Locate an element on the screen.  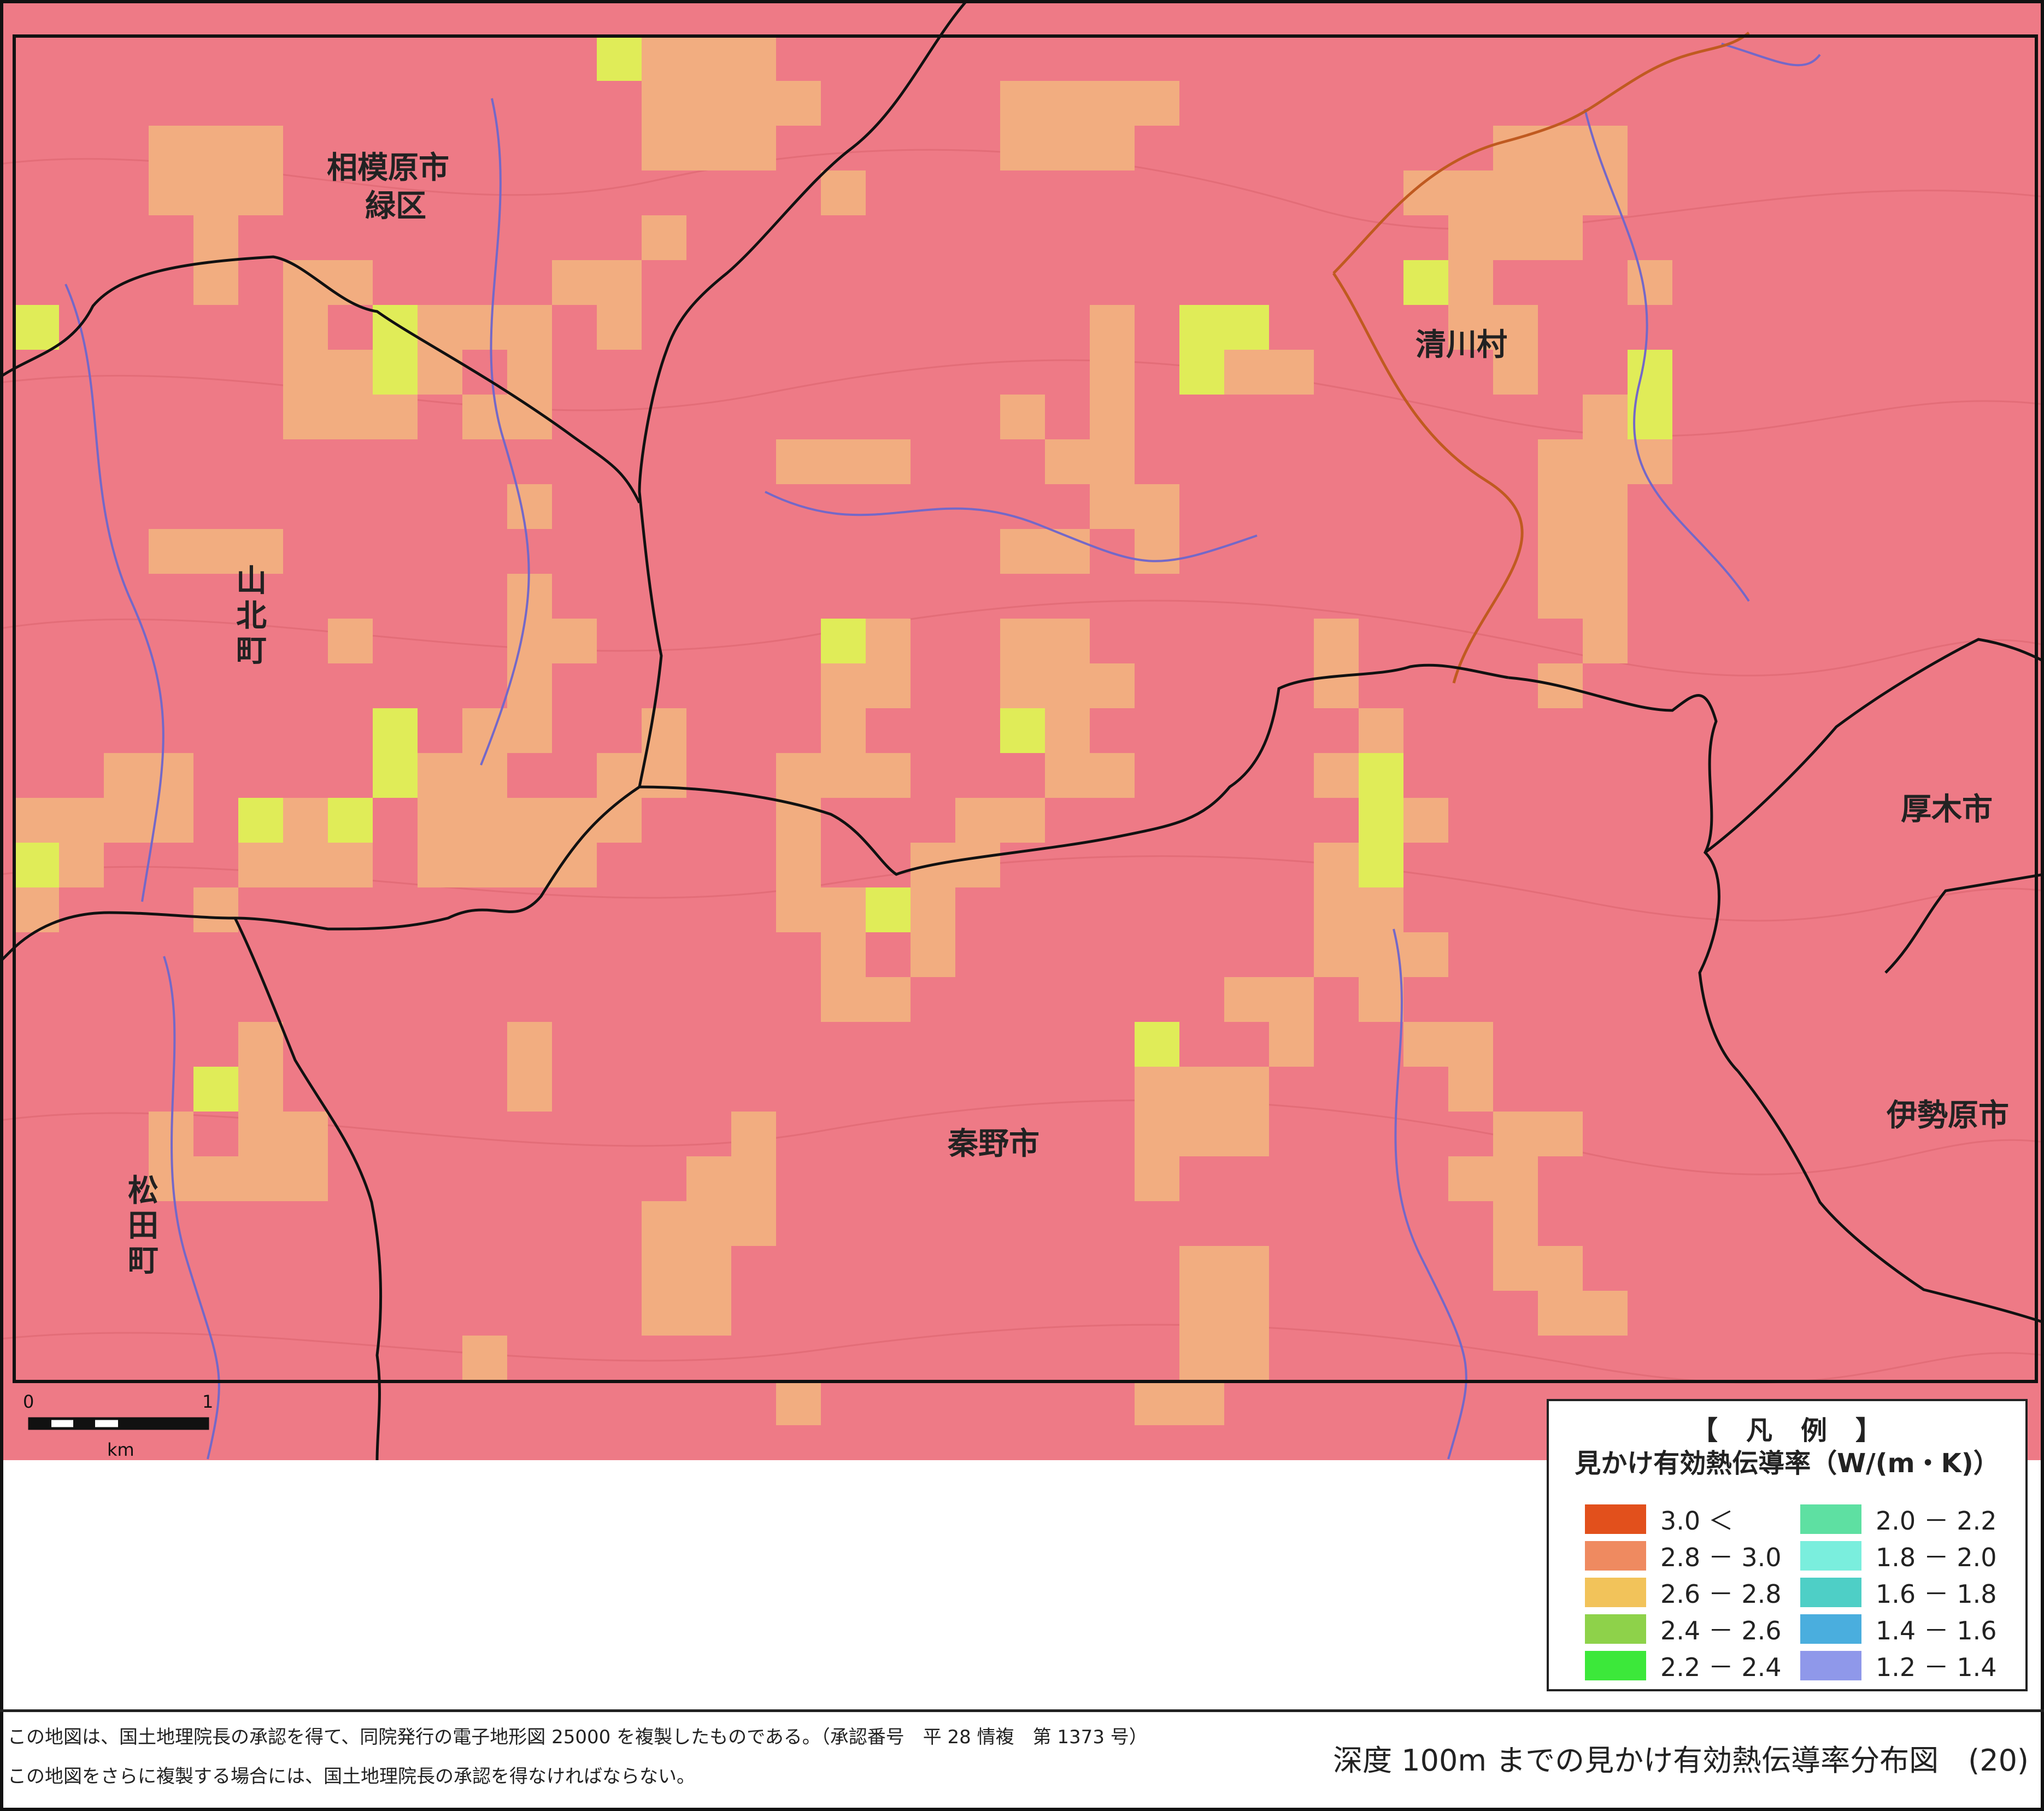
scale-start: 0 is located at coordinates (28, 1401).